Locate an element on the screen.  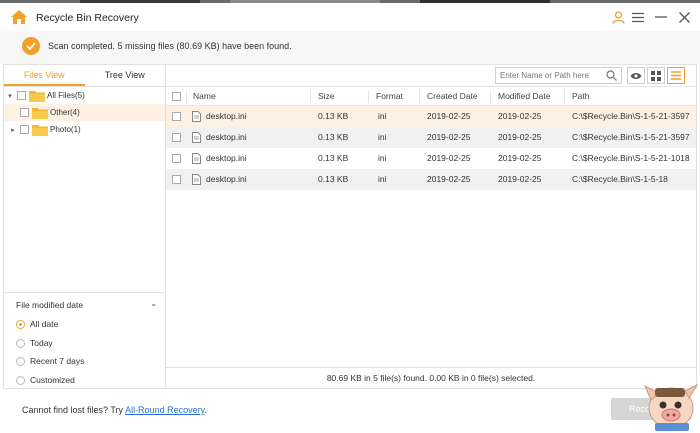
close-icon is located at coordinates (684, 17).